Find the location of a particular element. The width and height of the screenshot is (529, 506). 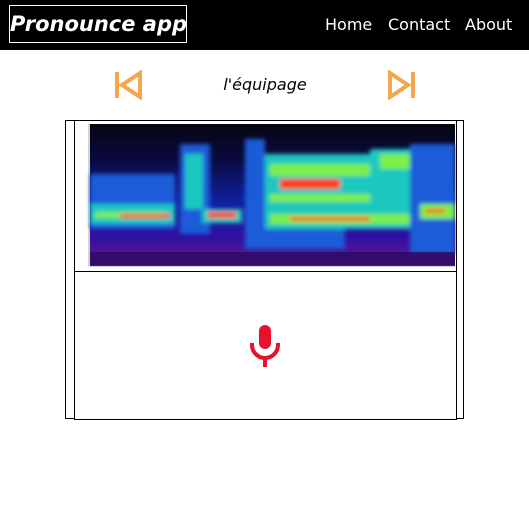

current-word: l'équipage is located at coordinates (265, 84).